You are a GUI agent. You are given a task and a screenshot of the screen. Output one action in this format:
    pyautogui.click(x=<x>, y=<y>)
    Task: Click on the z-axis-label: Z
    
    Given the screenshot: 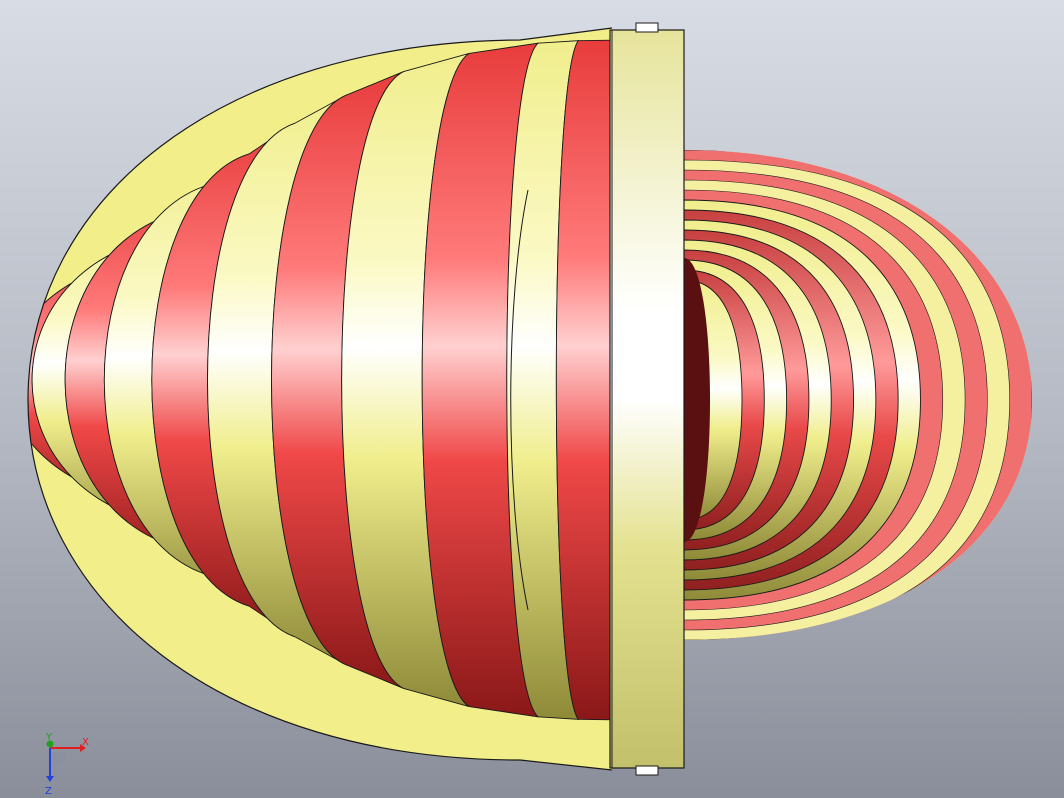 What is the action you would take?
    pyautogui.click(x=48, y=791)
    